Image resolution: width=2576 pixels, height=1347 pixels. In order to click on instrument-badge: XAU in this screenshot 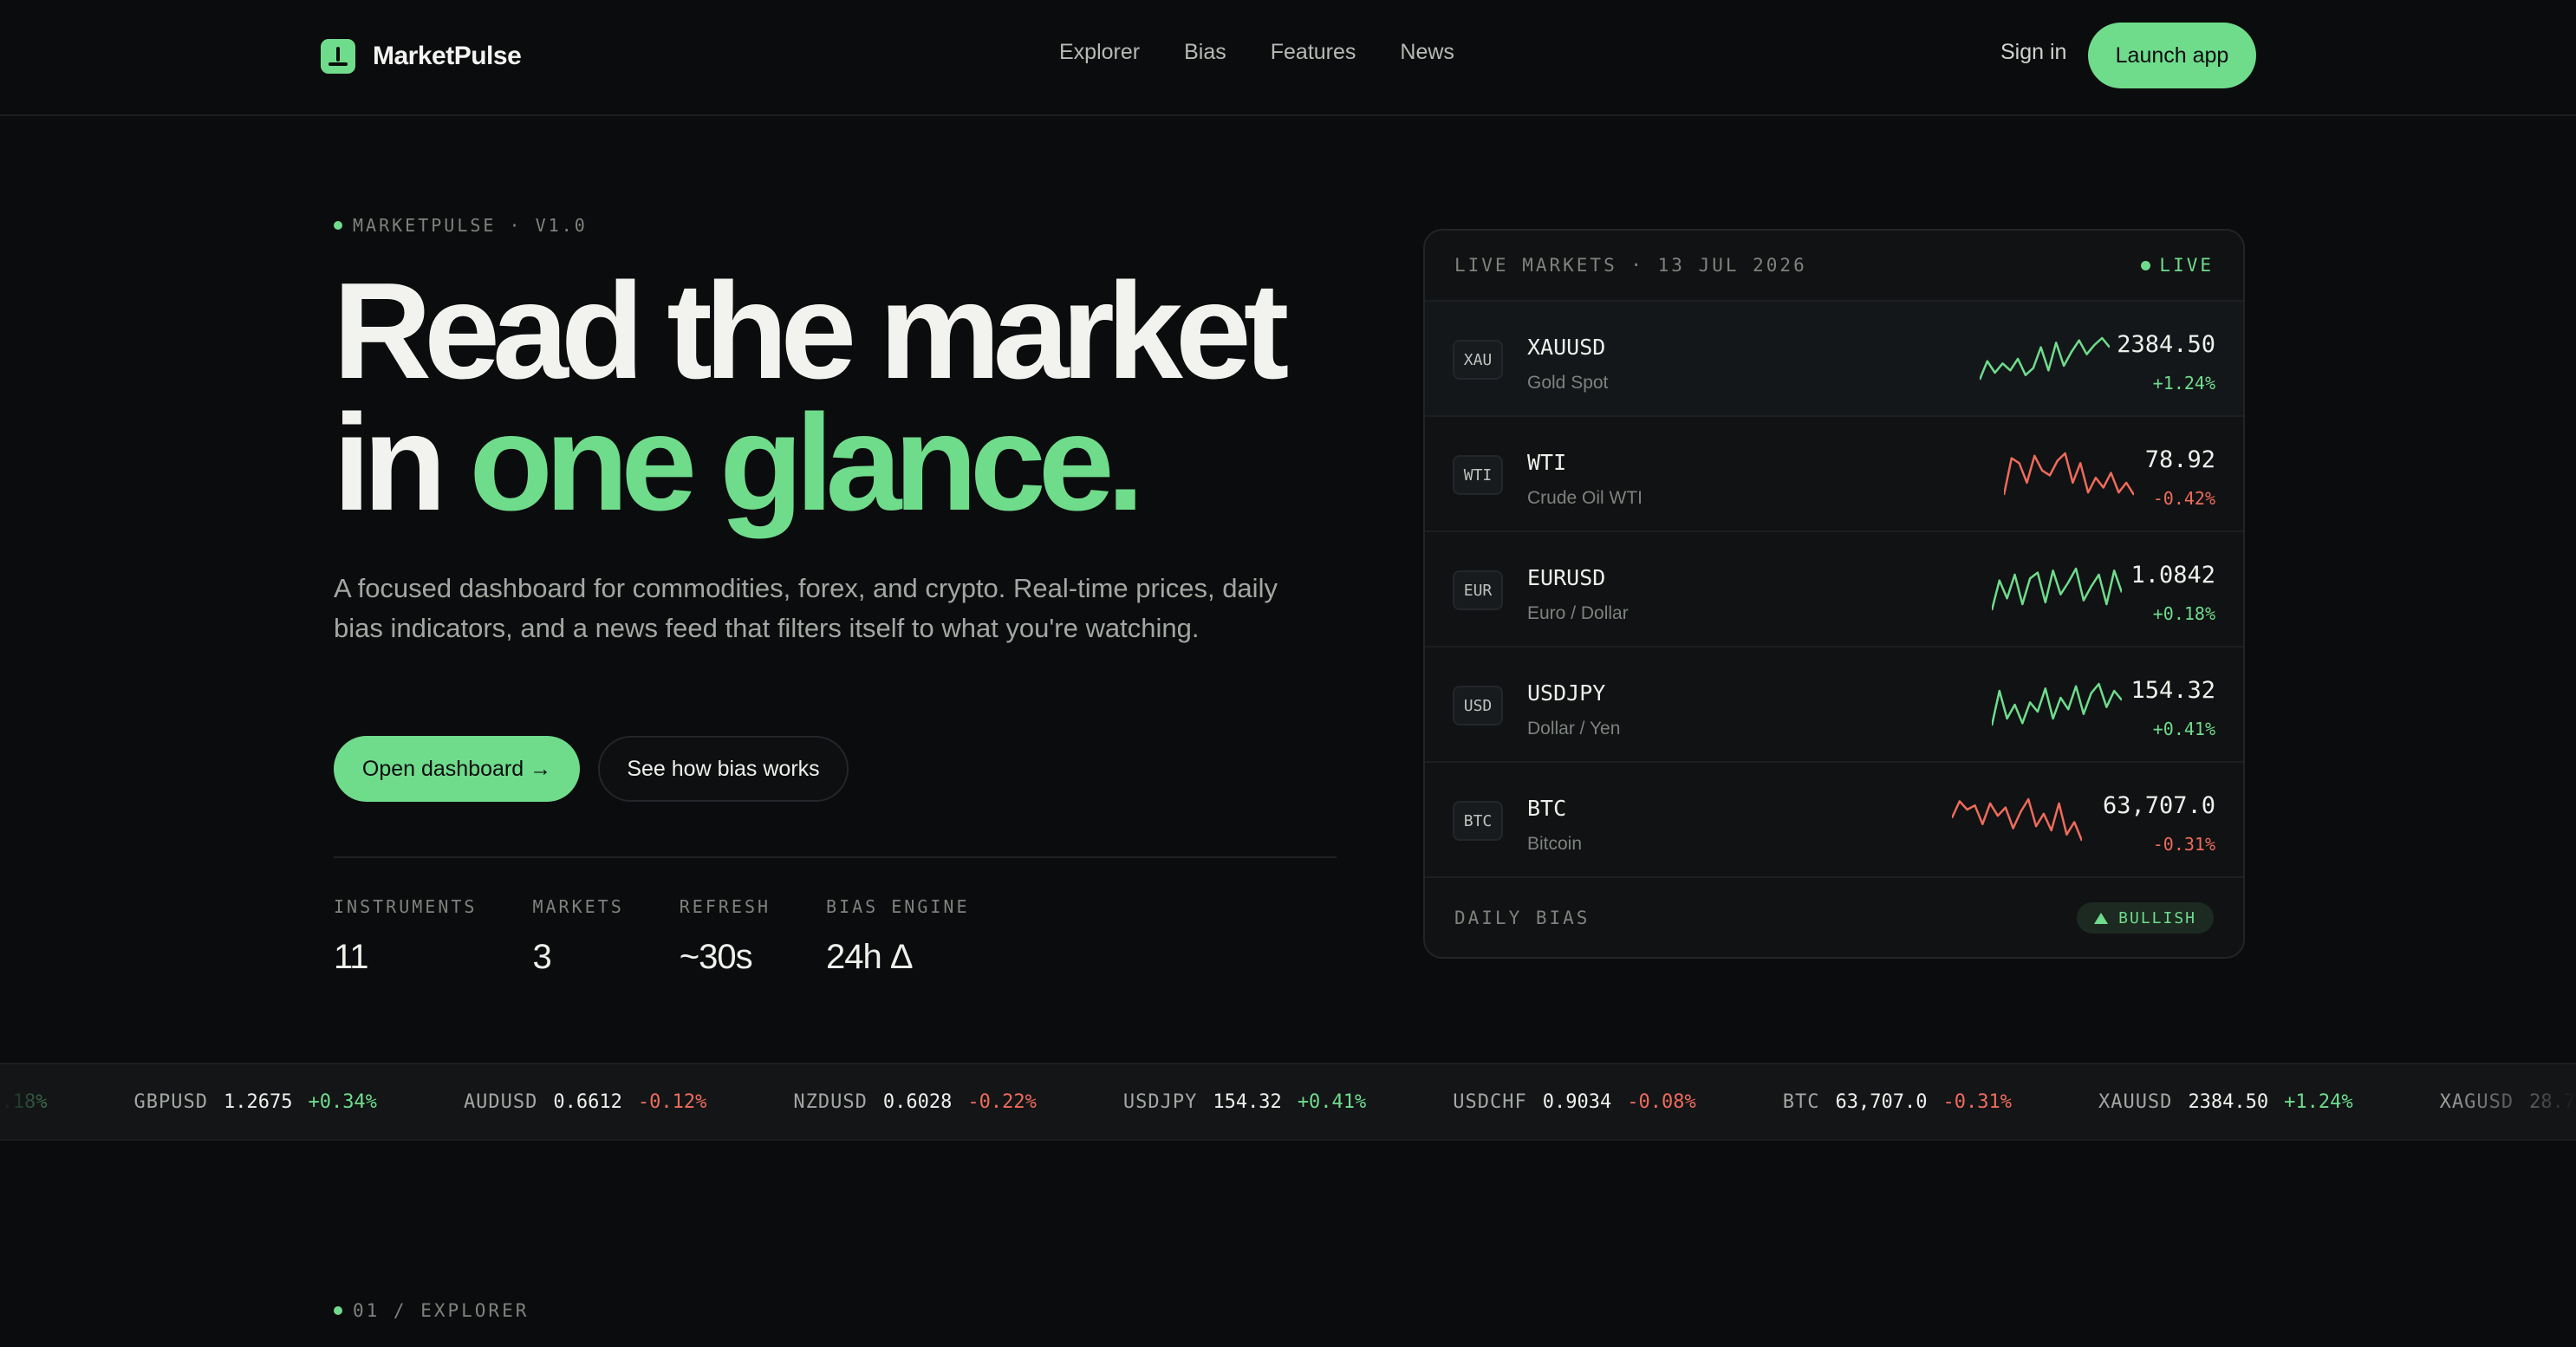, I will do `click(1478, 360)`.